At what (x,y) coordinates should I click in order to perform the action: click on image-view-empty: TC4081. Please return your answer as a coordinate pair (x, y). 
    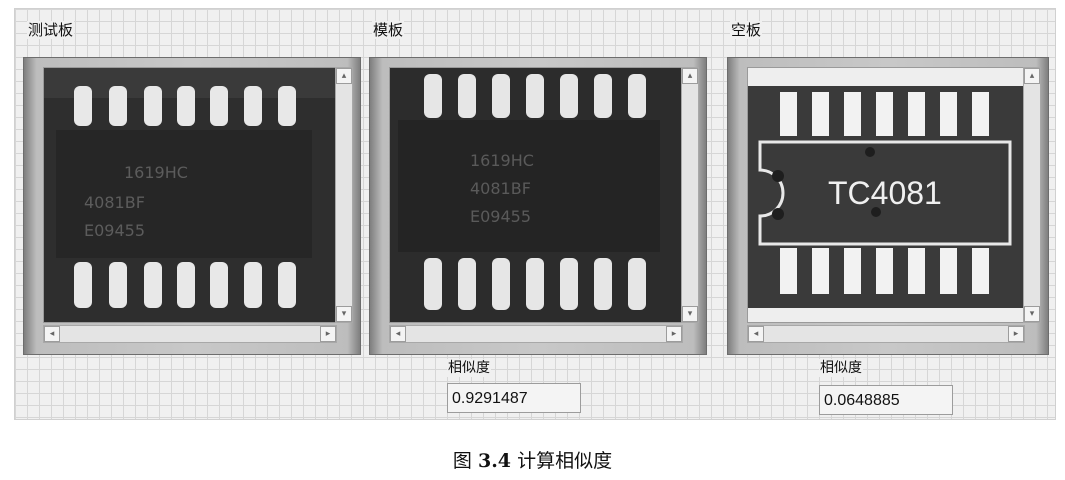
    Looking at the image, I should click on (886, 195).